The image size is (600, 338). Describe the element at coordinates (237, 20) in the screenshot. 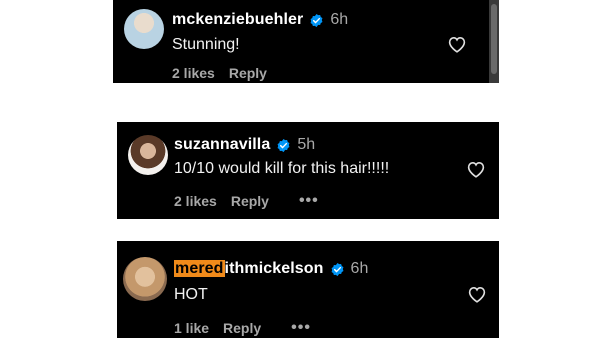

I see `username: mckenziebuehler` at that location.